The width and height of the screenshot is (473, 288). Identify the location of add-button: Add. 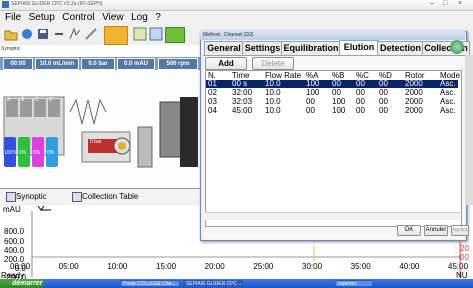
(226, 63).